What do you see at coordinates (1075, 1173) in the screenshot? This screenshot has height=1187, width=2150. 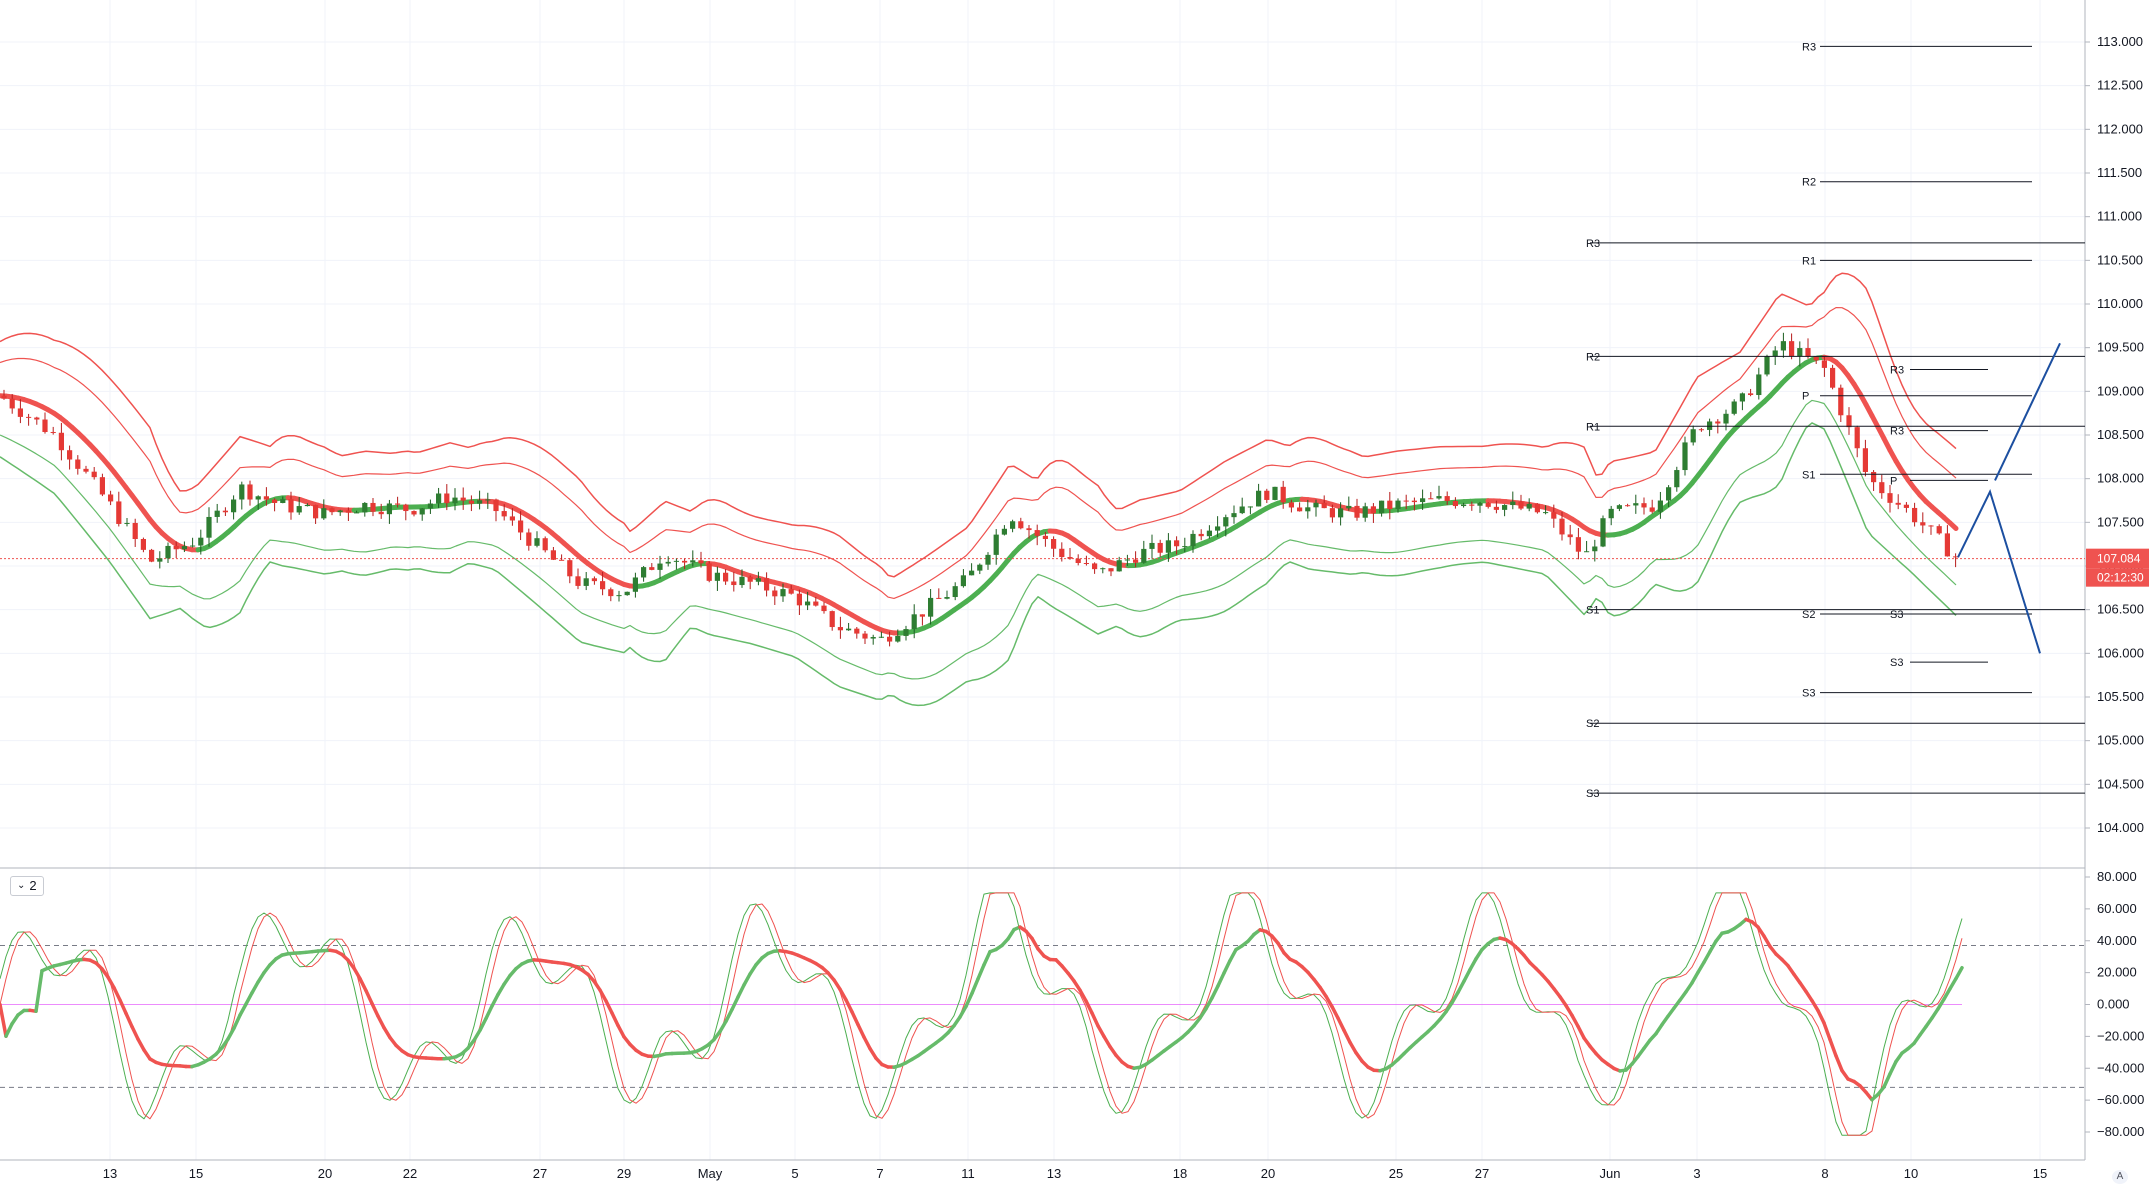 I see `time-axis: 13 15 20 22 27 29 May 5 7 11 13 18 20 25 27 Jun 3 8 10 15` at bounding box center [1075, 1173].